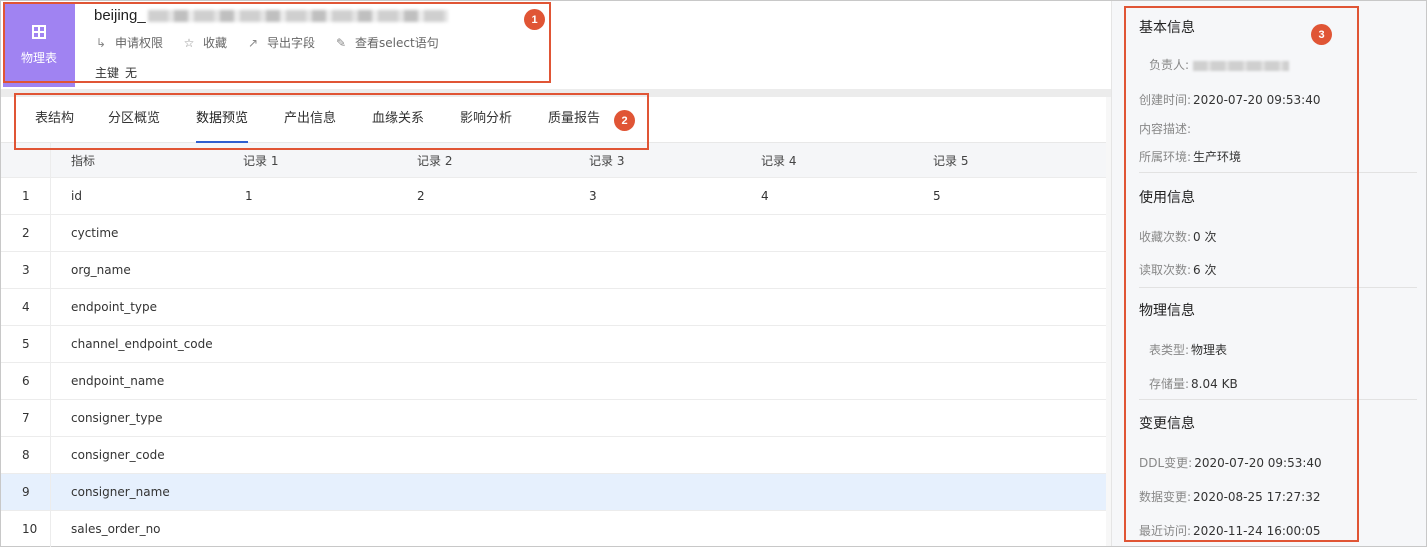 The width and height of the screenshot is (1427, 547). What do you see at coordinates (574, 120) in the screenshot?
I see `tab-quality-report: 质量报告` at bounding box center [574, 120].